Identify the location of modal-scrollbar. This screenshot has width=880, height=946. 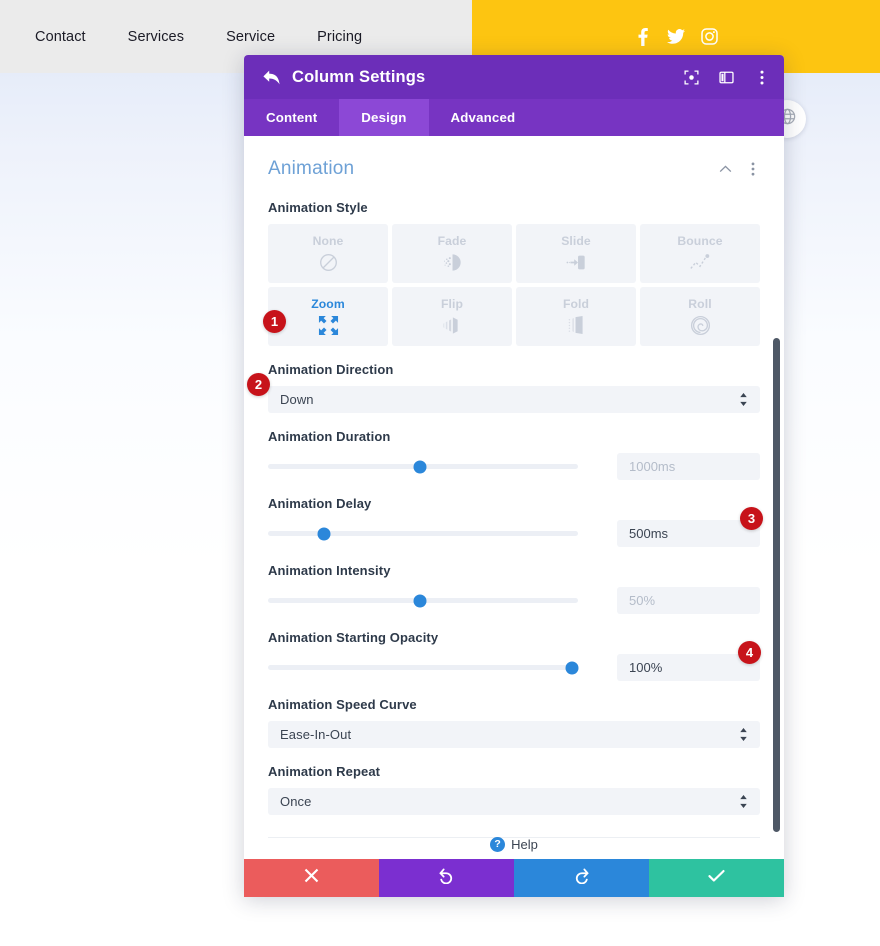
(776, 585).